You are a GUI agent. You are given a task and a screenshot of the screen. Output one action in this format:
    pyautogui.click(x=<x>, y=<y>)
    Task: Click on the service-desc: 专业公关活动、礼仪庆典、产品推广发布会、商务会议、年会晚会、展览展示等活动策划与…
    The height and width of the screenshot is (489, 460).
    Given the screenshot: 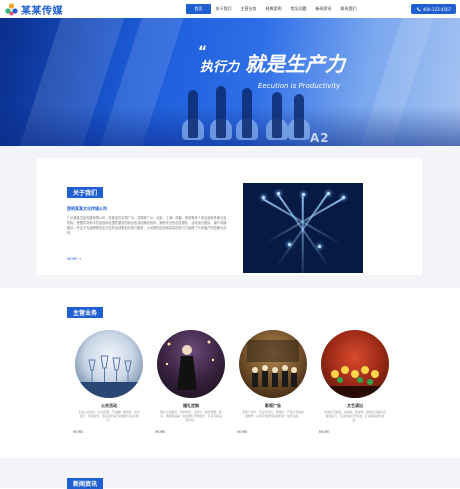 What is the action you would take?
    pyautogui.click(x=109, y=416)
    